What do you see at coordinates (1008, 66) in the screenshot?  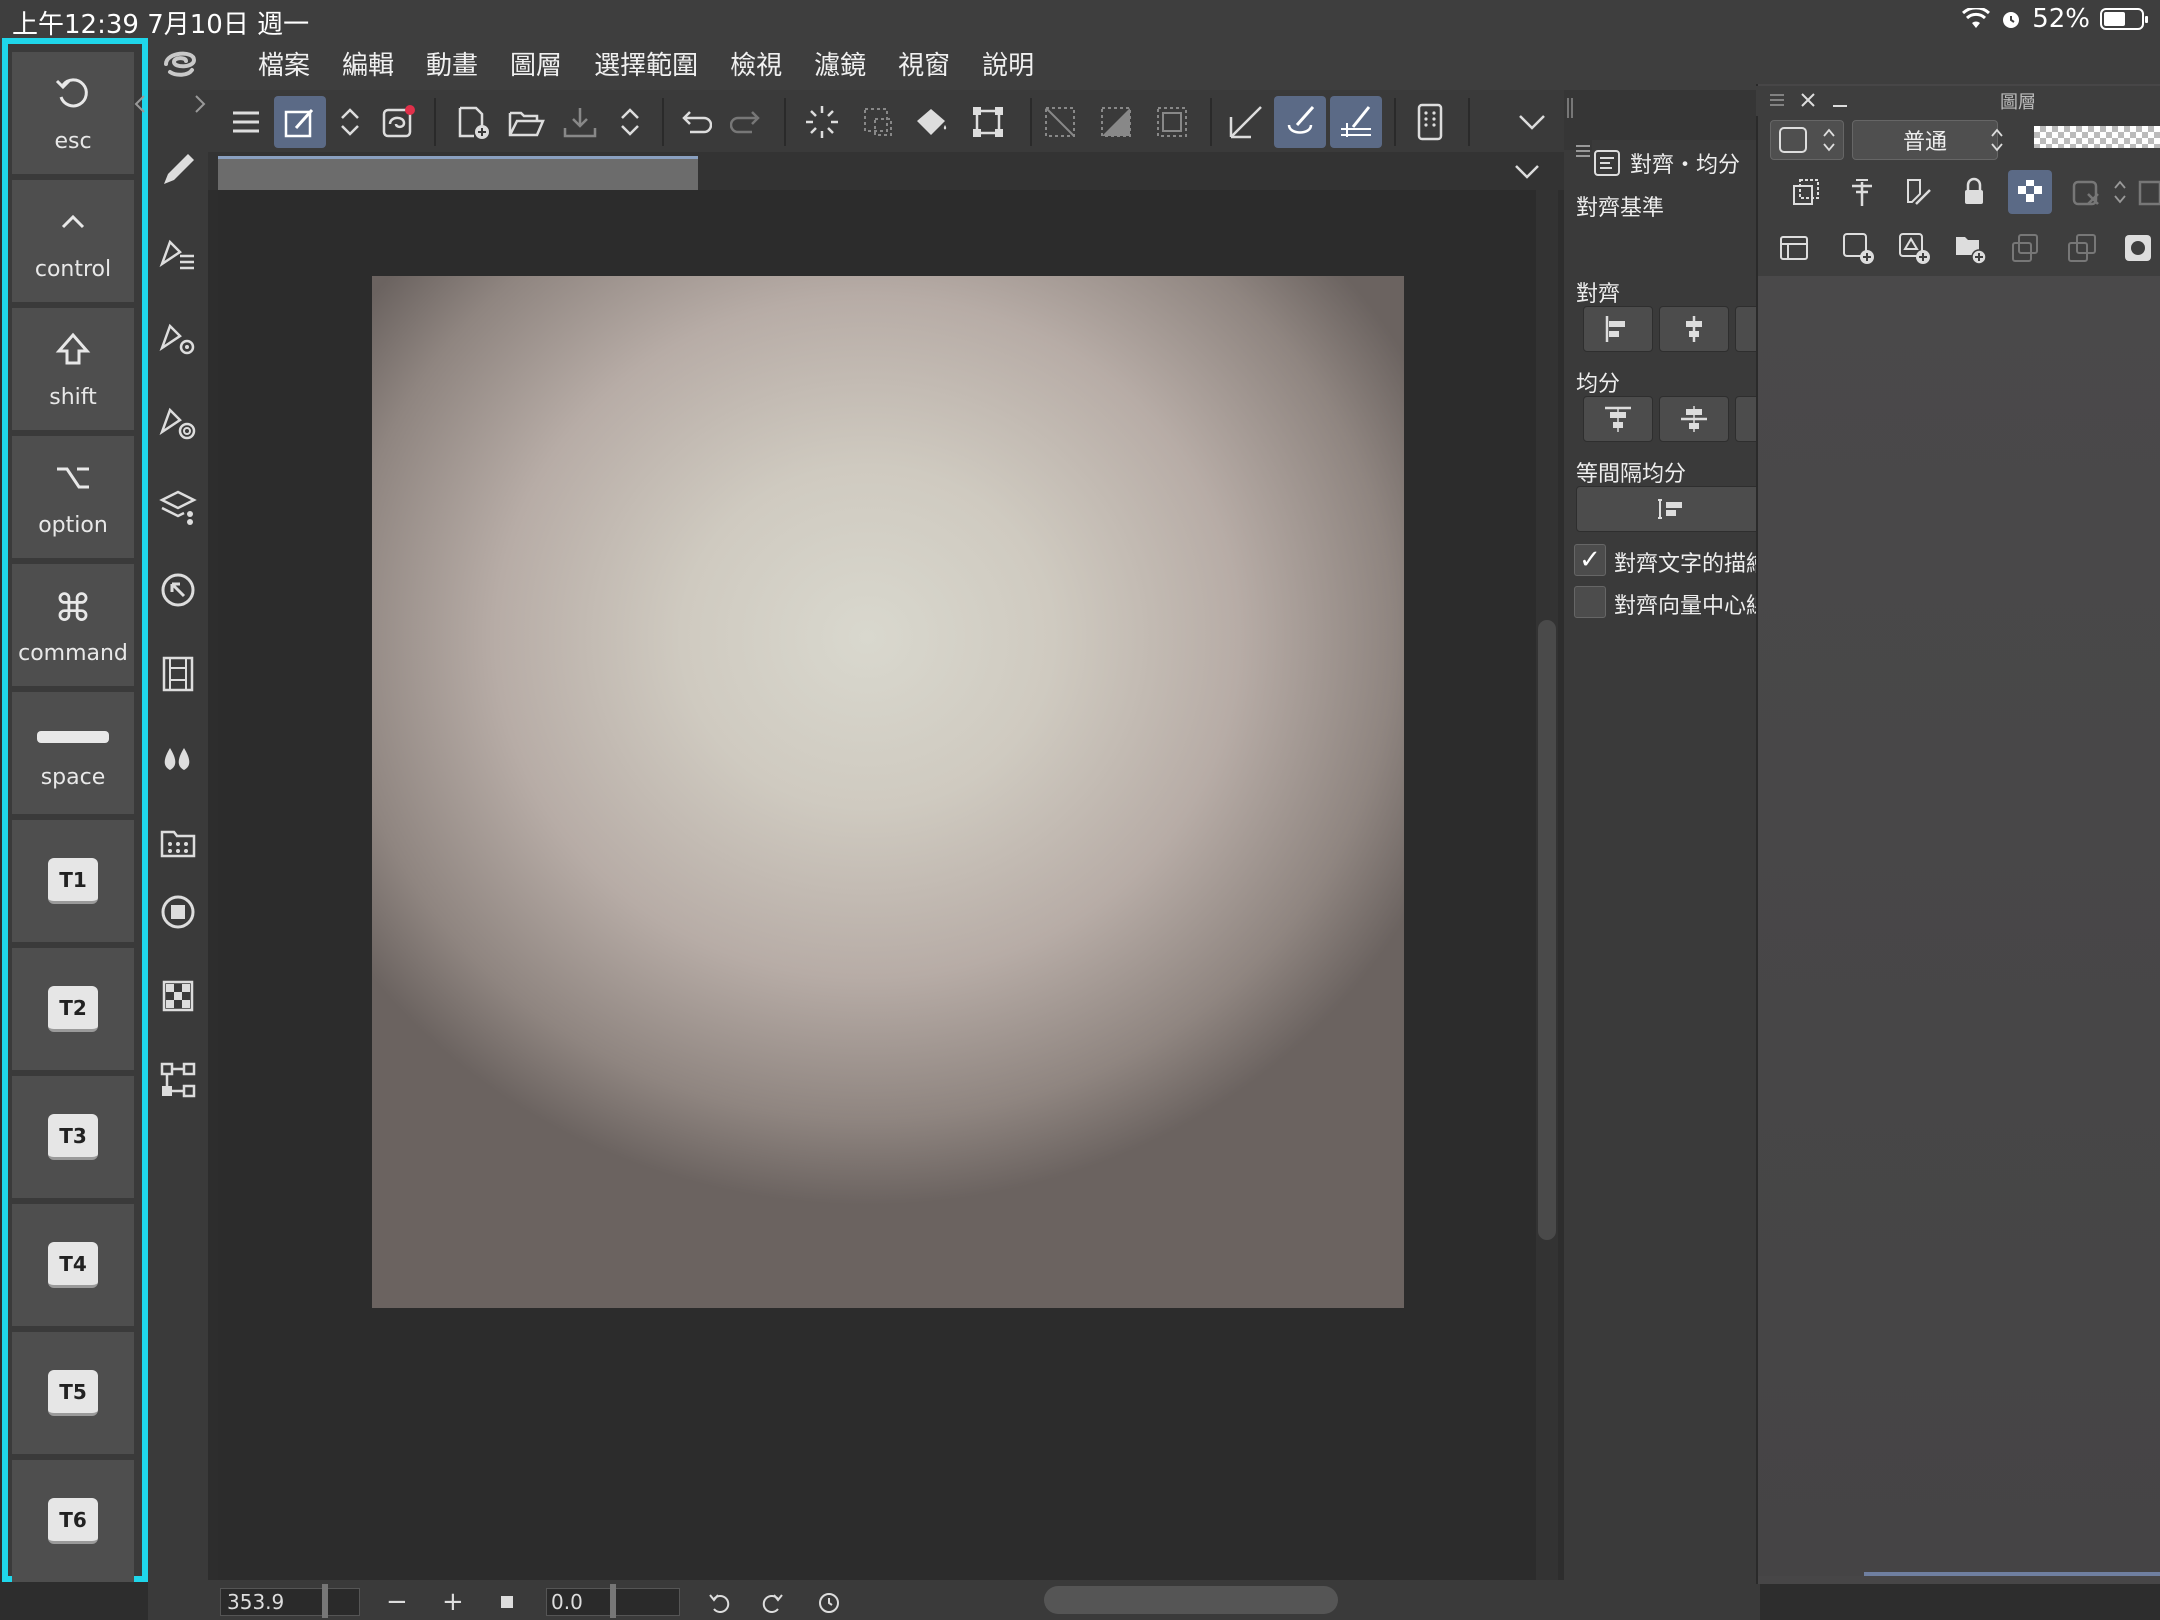 I see `menu-help: 說明` at bounding box center [1008, 66].